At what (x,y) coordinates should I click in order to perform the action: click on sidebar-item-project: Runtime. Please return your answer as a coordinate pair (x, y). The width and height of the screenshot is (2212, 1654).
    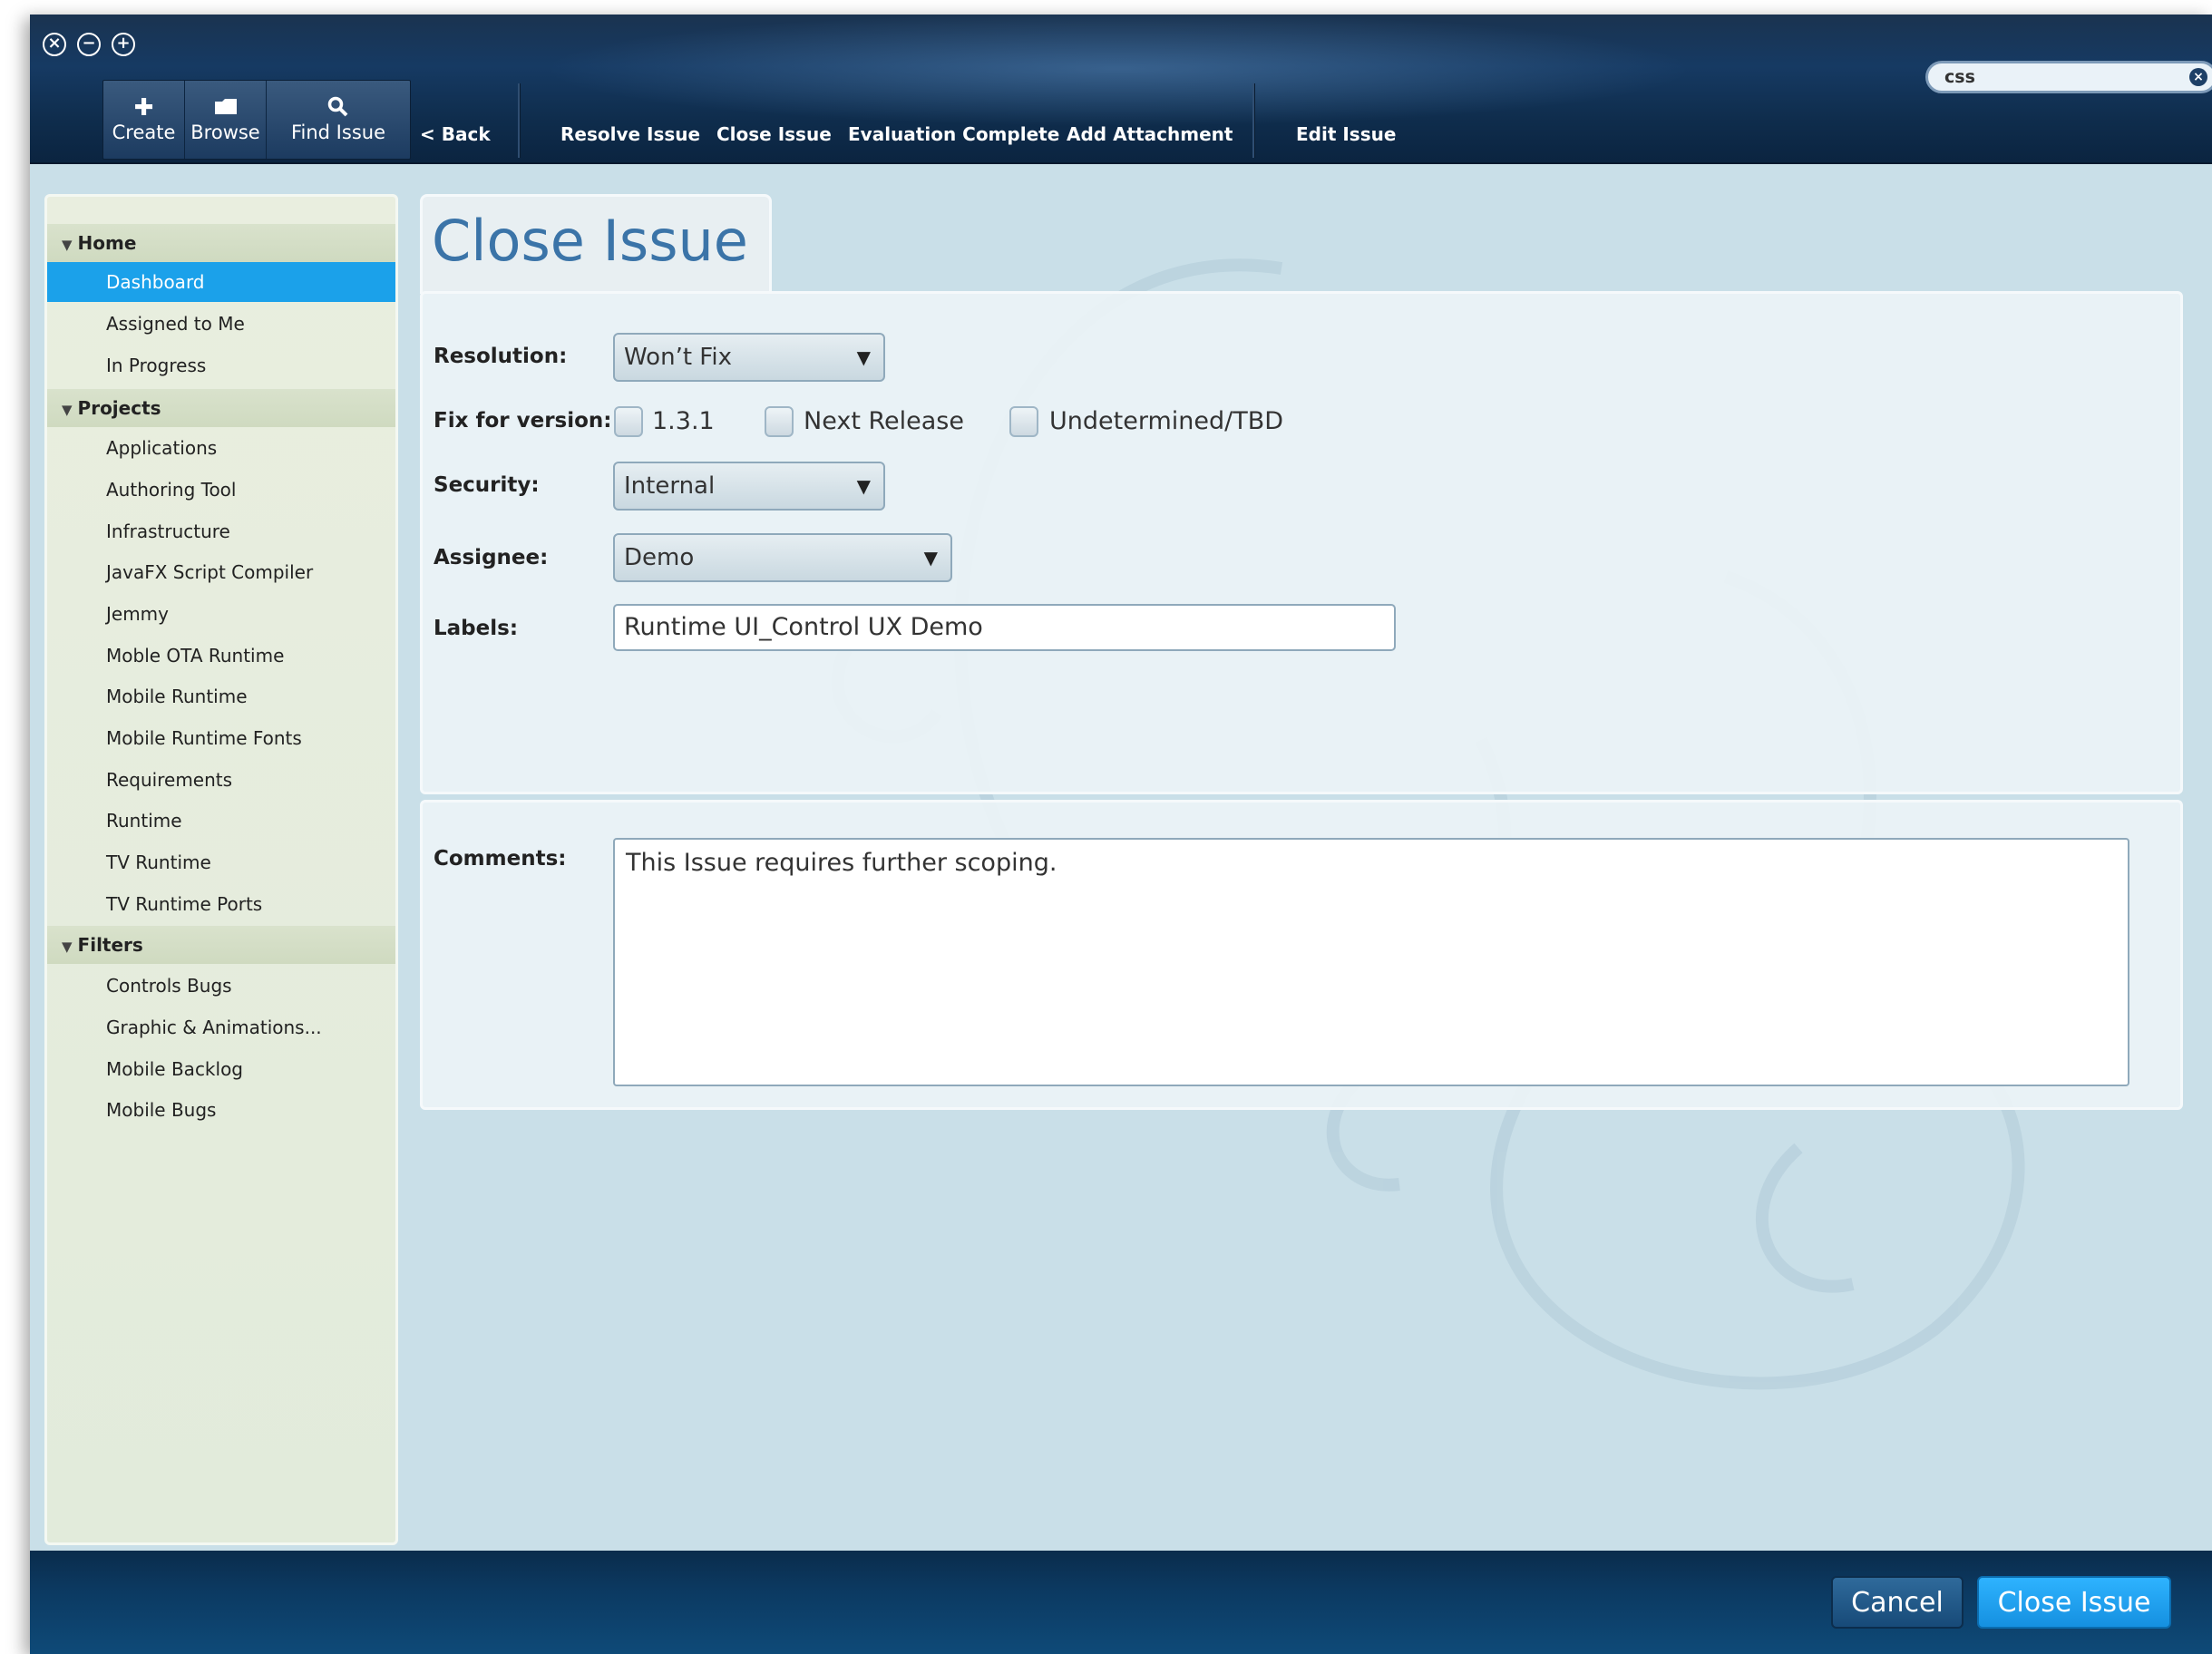
    Looking at the image, I should click on (221, 821).